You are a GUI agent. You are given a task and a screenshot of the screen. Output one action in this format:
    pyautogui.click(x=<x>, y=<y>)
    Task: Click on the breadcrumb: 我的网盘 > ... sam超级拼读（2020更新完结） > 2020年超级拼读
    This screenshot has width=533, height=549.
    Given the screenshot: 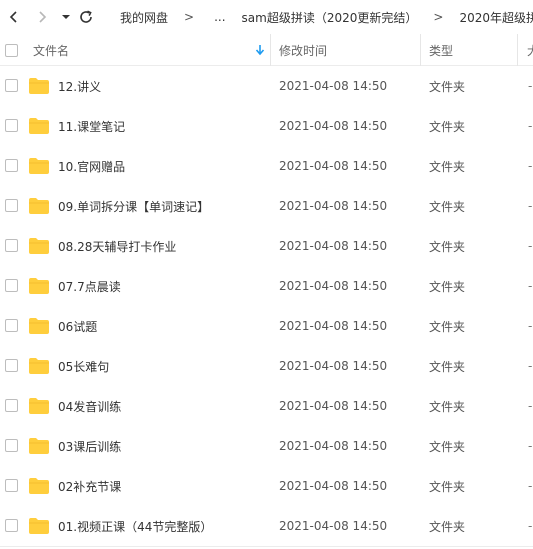 What is the action you would take?
    pyautogui.click(x=325, y=17)
    